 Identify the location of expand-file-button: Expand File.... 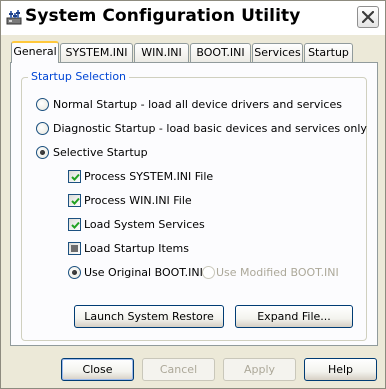
(294, 316).